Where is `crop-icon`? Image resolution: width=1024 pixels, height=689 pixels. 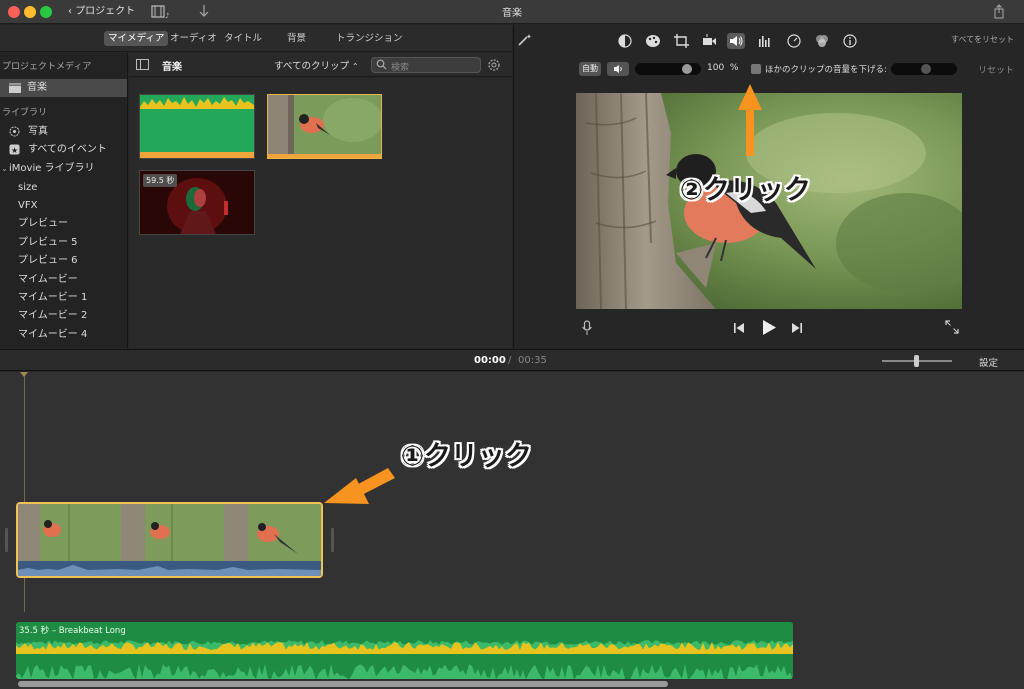 crop-icon is located at coordinates (682, 41).